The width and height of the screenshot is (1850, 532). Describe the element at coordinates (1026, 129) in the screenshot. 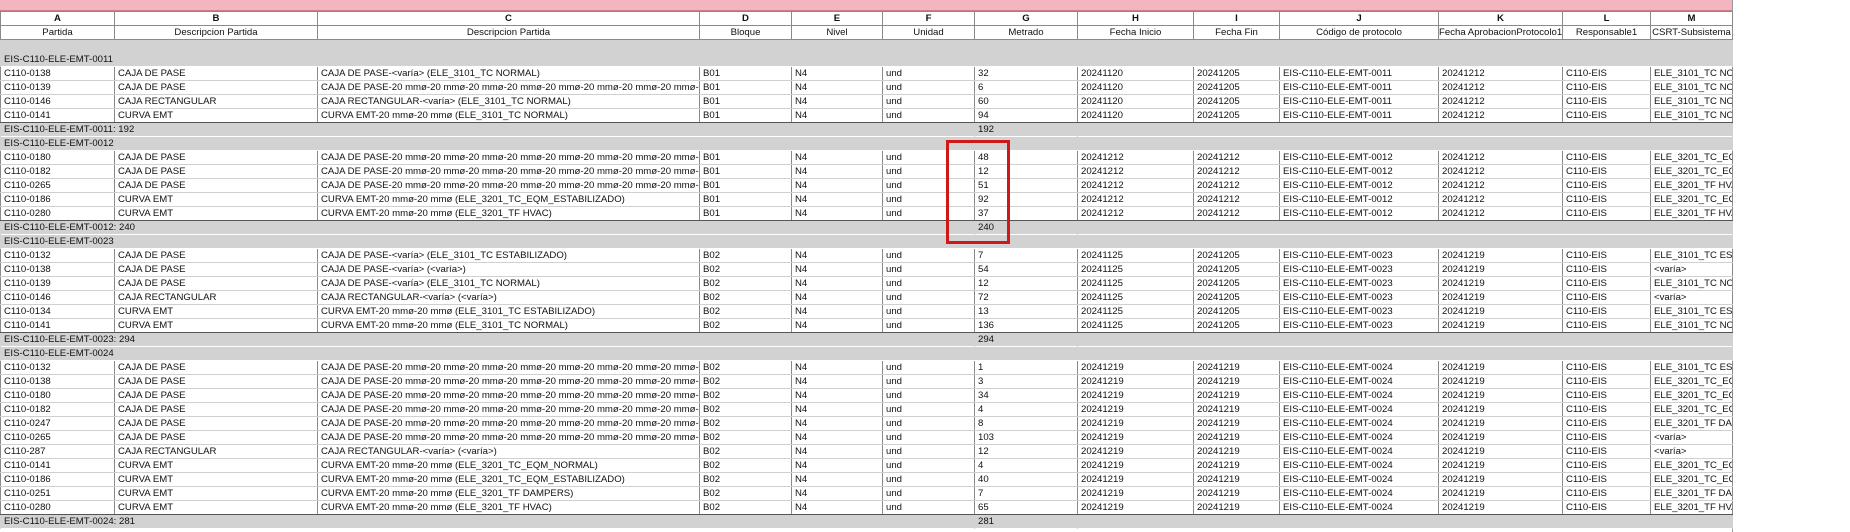

I see `group-total: 192` at that location.